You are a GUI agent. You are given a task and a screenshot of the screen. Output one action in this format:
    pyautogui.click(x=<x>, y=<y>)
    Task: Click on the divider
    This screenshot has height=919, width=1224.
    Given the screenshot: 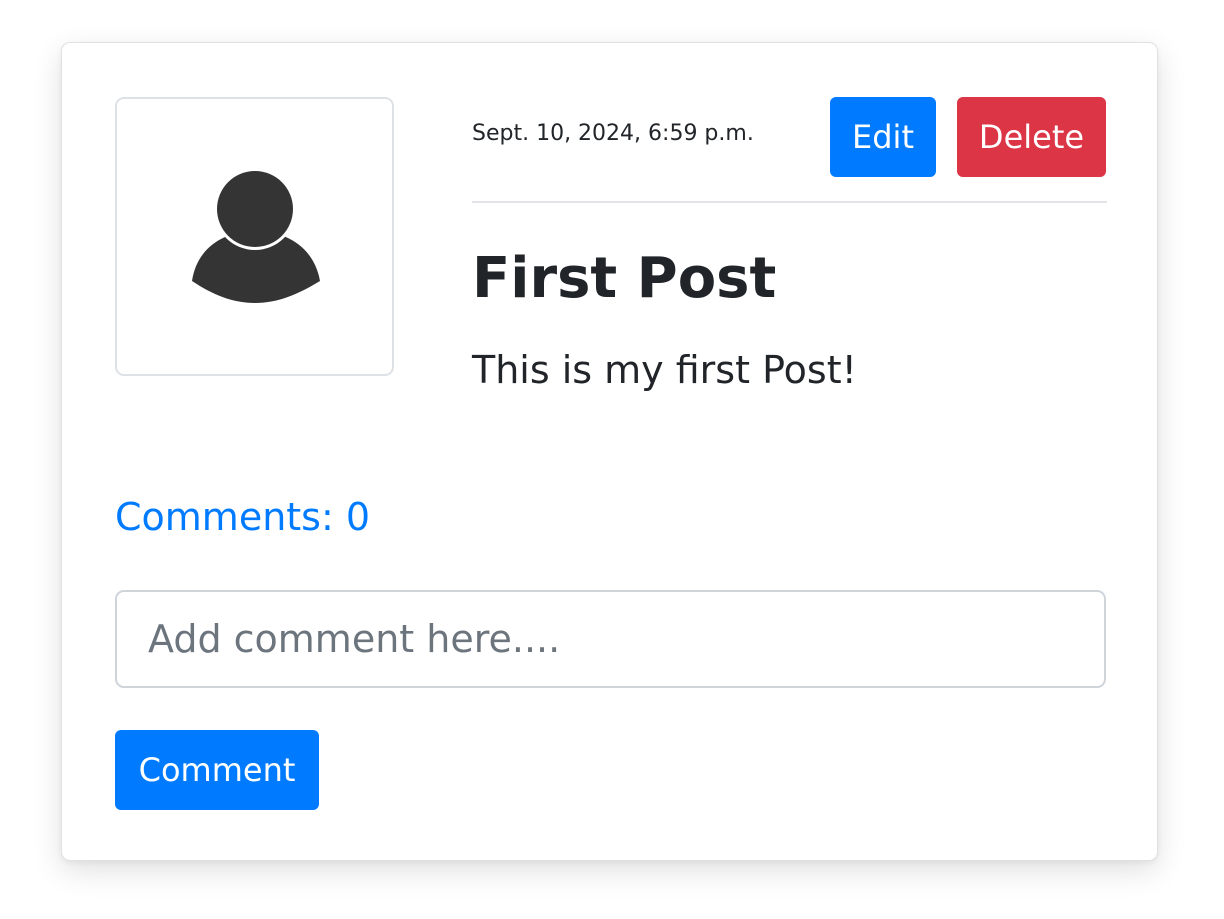 What is the action you would take?
    pyautogui.click(x=789, y=202)
    